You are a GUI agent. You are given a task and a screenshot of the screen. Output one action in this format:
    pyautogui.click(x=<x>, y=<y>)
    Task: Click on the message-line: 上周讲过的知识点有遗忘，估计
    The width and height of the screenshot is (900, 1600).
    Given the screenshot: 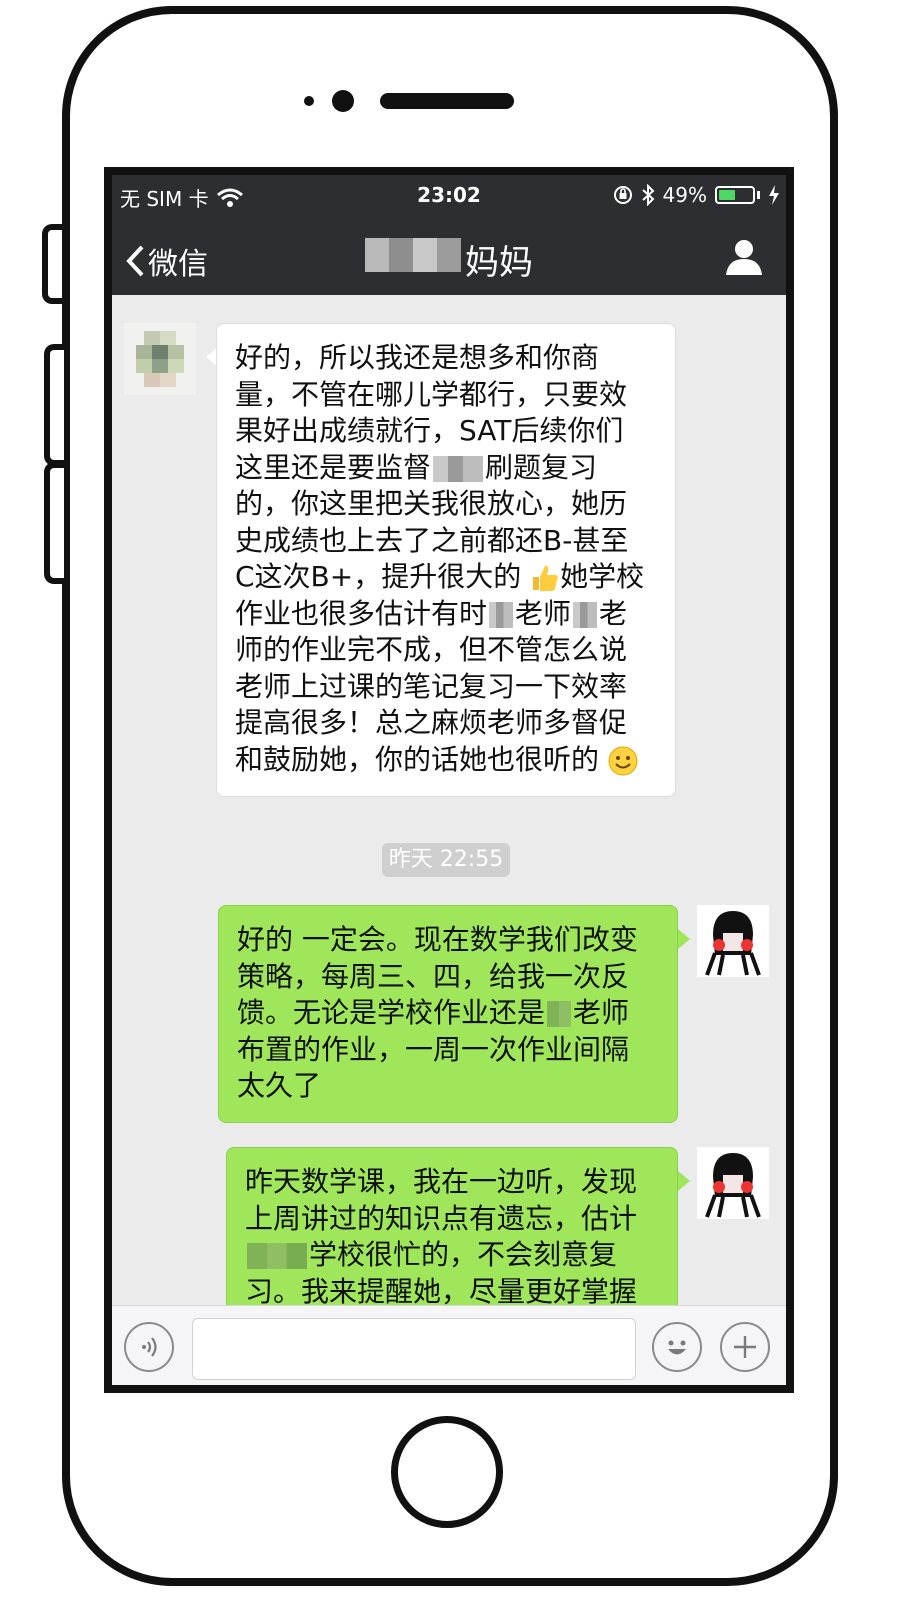 What is the action you would take?
    pyautogui.click(x=441, y=1218)
    